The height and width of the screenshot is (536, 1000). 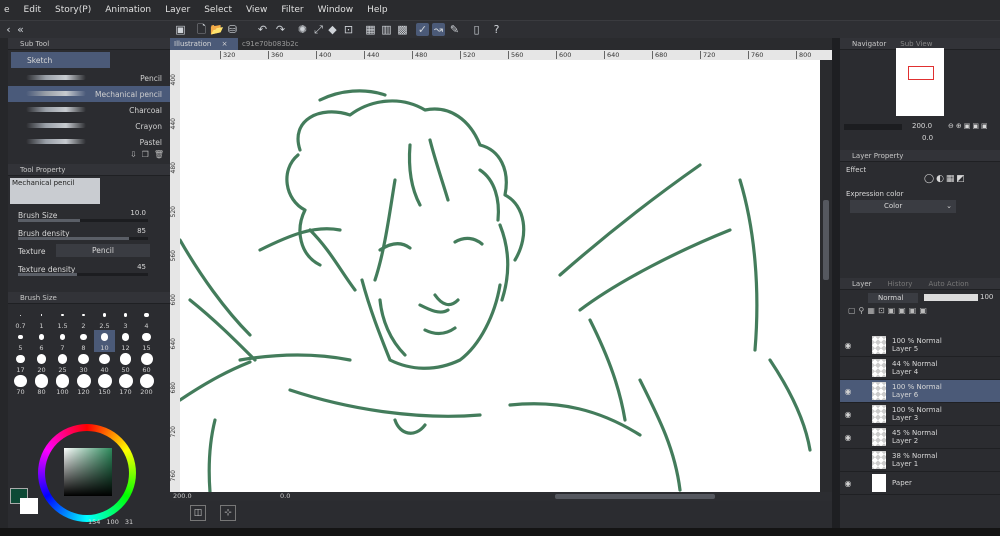 I want to click on brush-density-row: Brush density 85, so click(x=89, y=233).